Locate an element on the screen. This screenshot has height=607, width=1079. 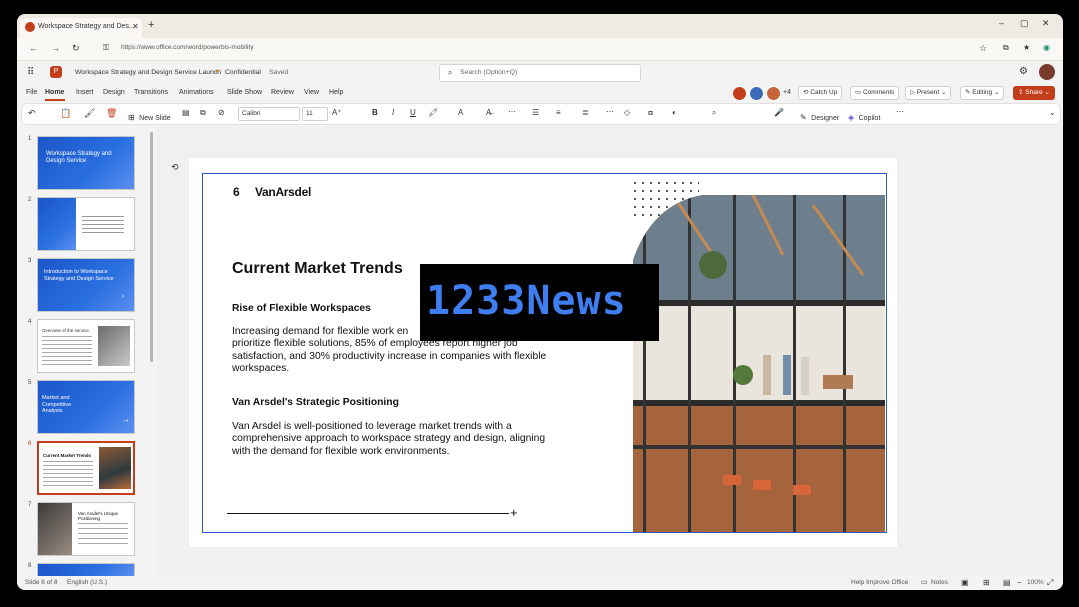
favorites-icon: ★ is located at coordinates (1026, 47).